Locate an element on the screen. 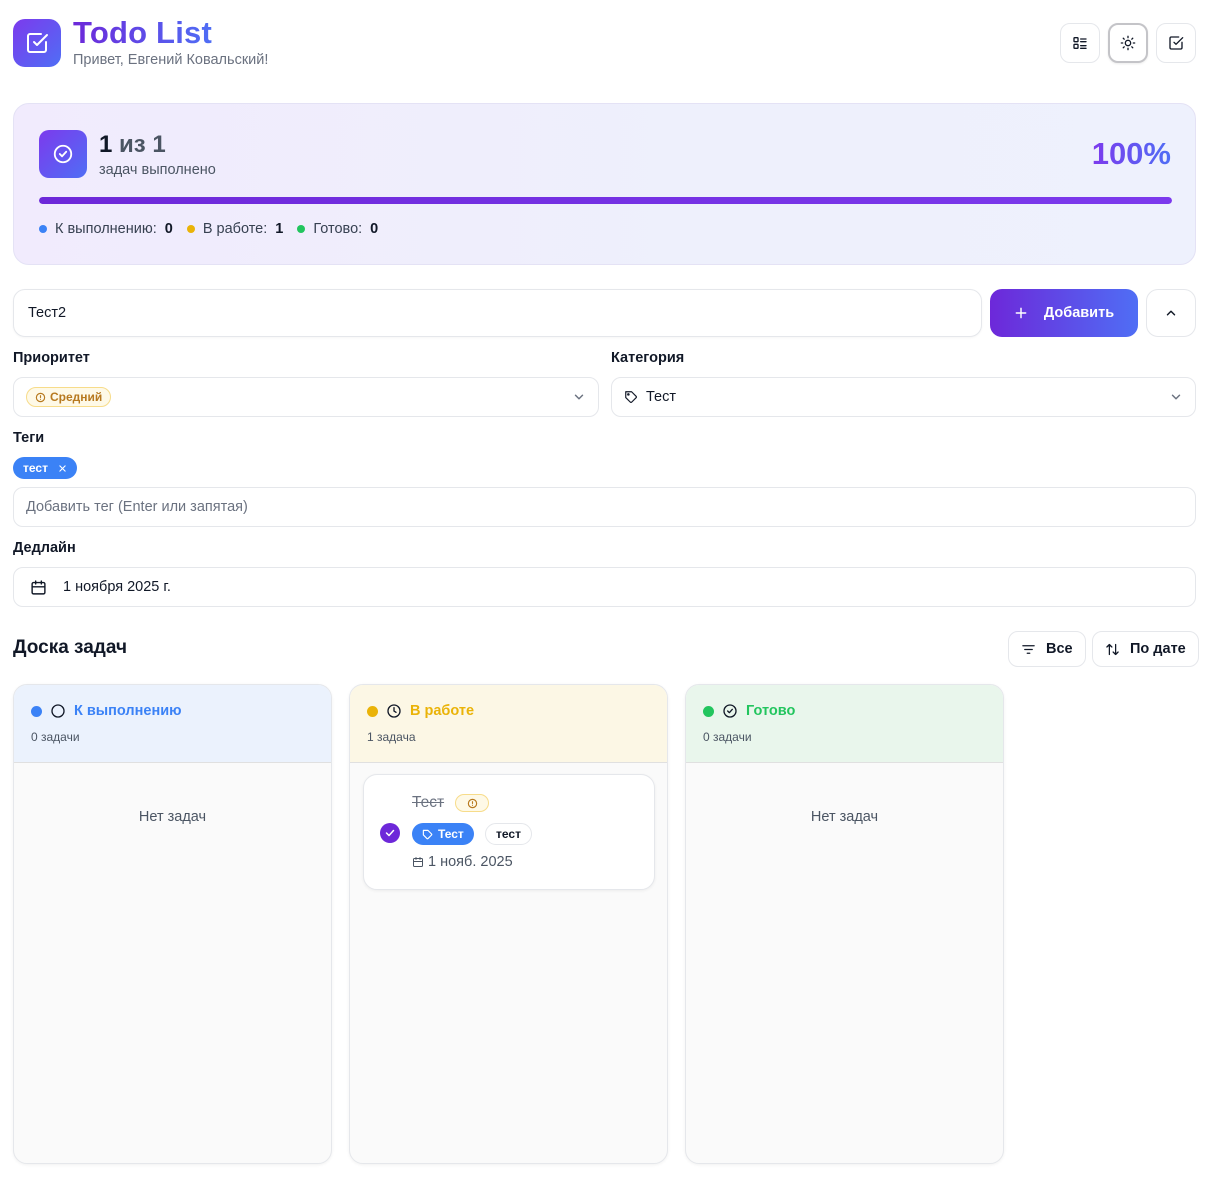 The height and width of the screenshot is (1195, 1208). column-count: 1 задача is located at coordinates (391, 737).